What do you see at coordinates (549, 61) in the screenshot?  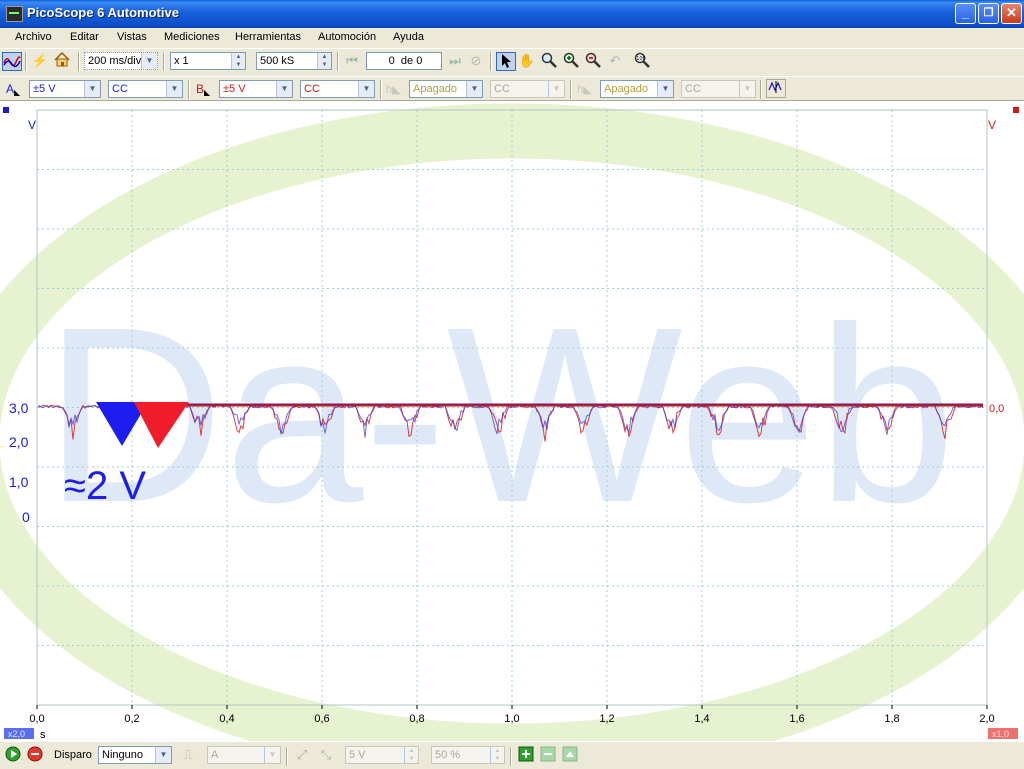 I see `zoom-tool-icon` at bounding box center [549, 61].